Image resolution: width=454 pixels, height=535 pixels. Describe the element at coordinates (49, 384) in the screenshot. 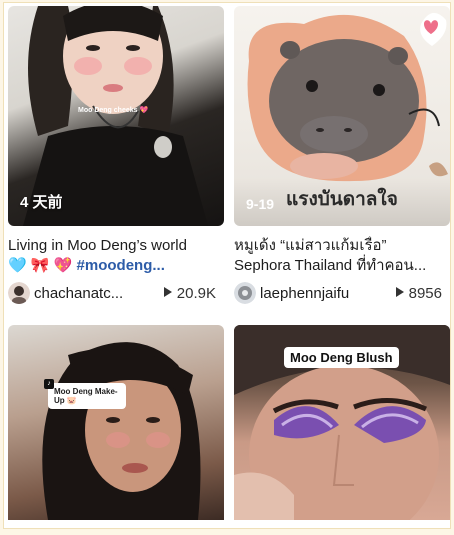

I see `tiktok-logo-icon: ♪` at that location.